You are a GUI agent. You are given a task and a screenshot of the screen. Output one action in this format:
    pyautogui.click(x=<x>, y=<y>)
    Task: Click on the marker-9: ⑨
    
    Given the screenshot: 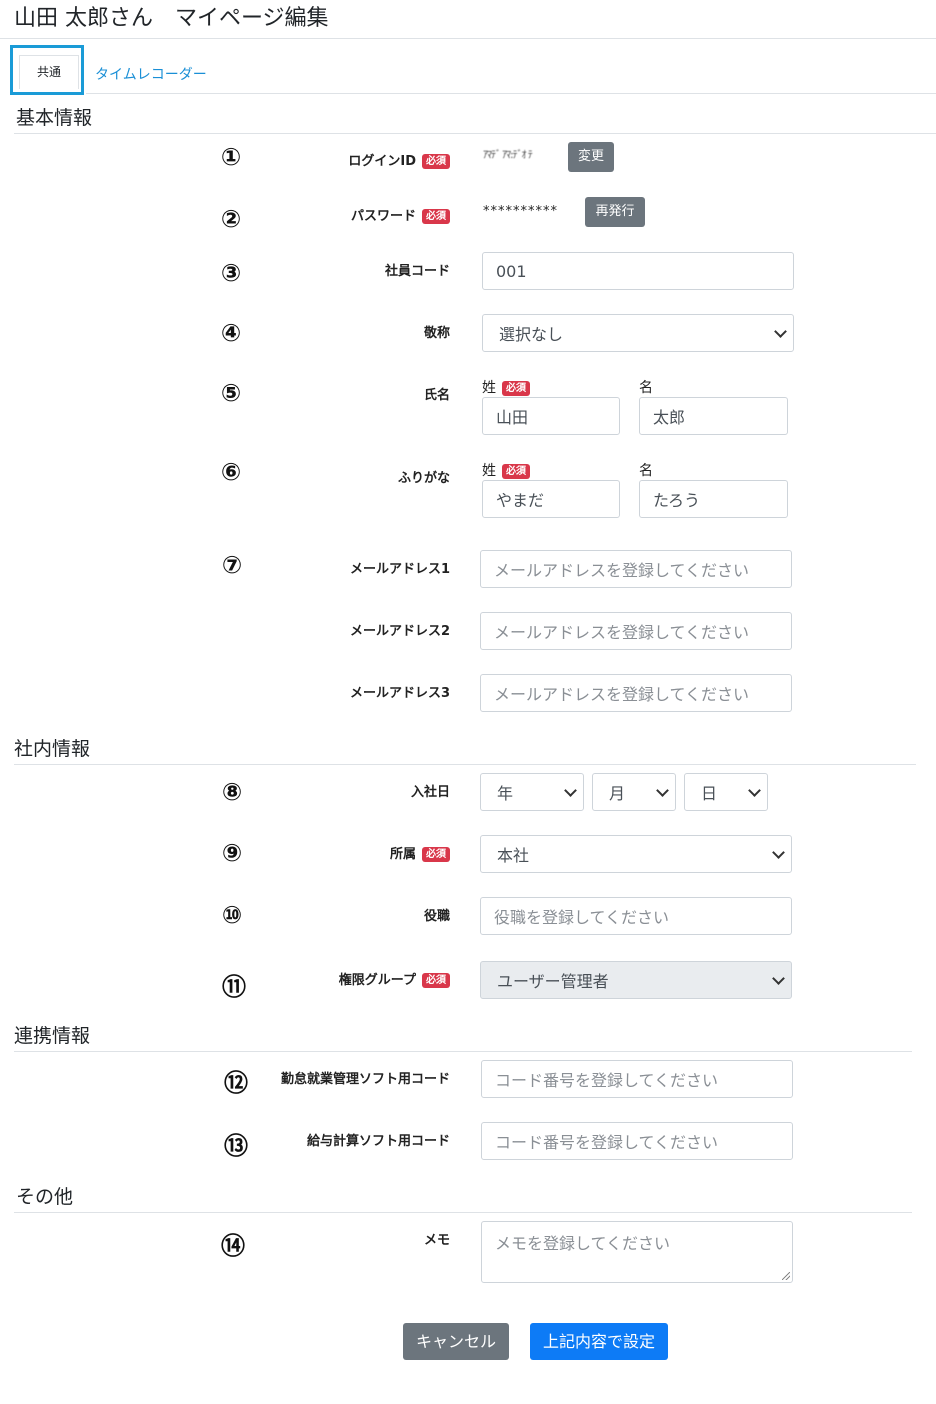 What is the action you would take?
    pyautogui.click(x=232, y=853)
    